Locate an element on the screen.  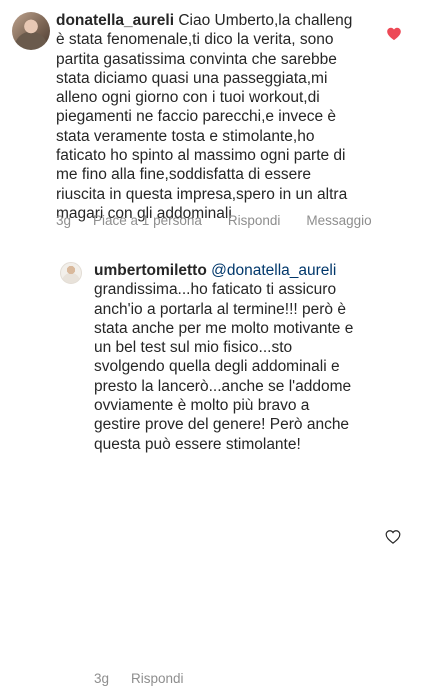
comment-meta: 3g Rispondi is located at coordinates (152, 678).